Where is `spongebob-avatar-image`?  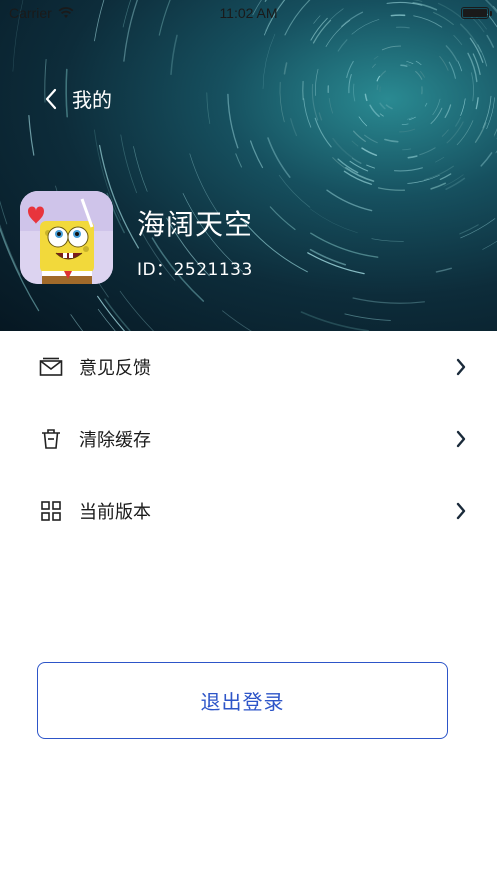 spongebob-avatar-image is located at coordinates (66, 237).